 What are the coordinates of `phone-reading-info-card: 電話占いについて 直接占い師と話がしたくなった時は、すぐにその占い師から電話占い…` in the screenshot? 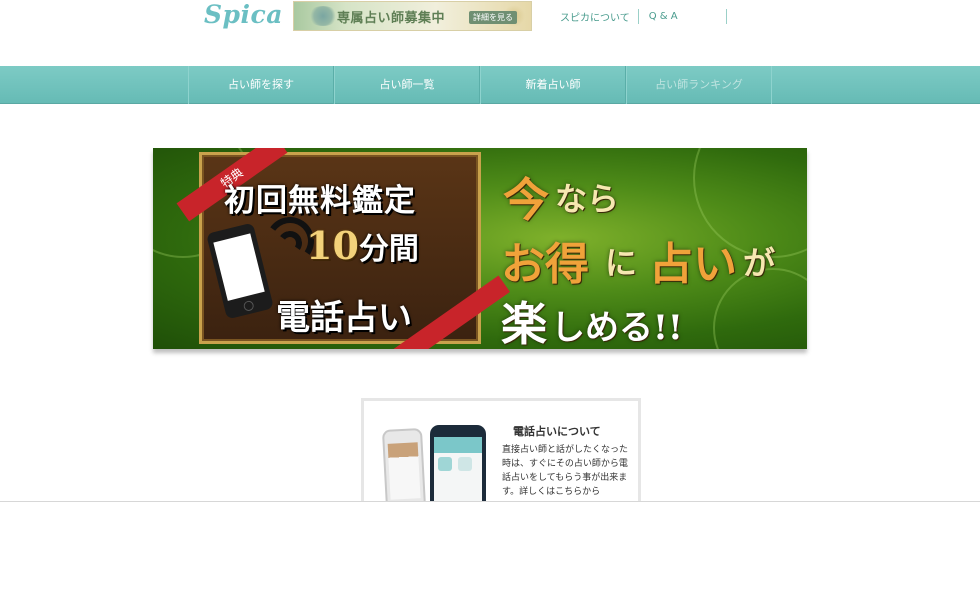 It's located at (501, 453).